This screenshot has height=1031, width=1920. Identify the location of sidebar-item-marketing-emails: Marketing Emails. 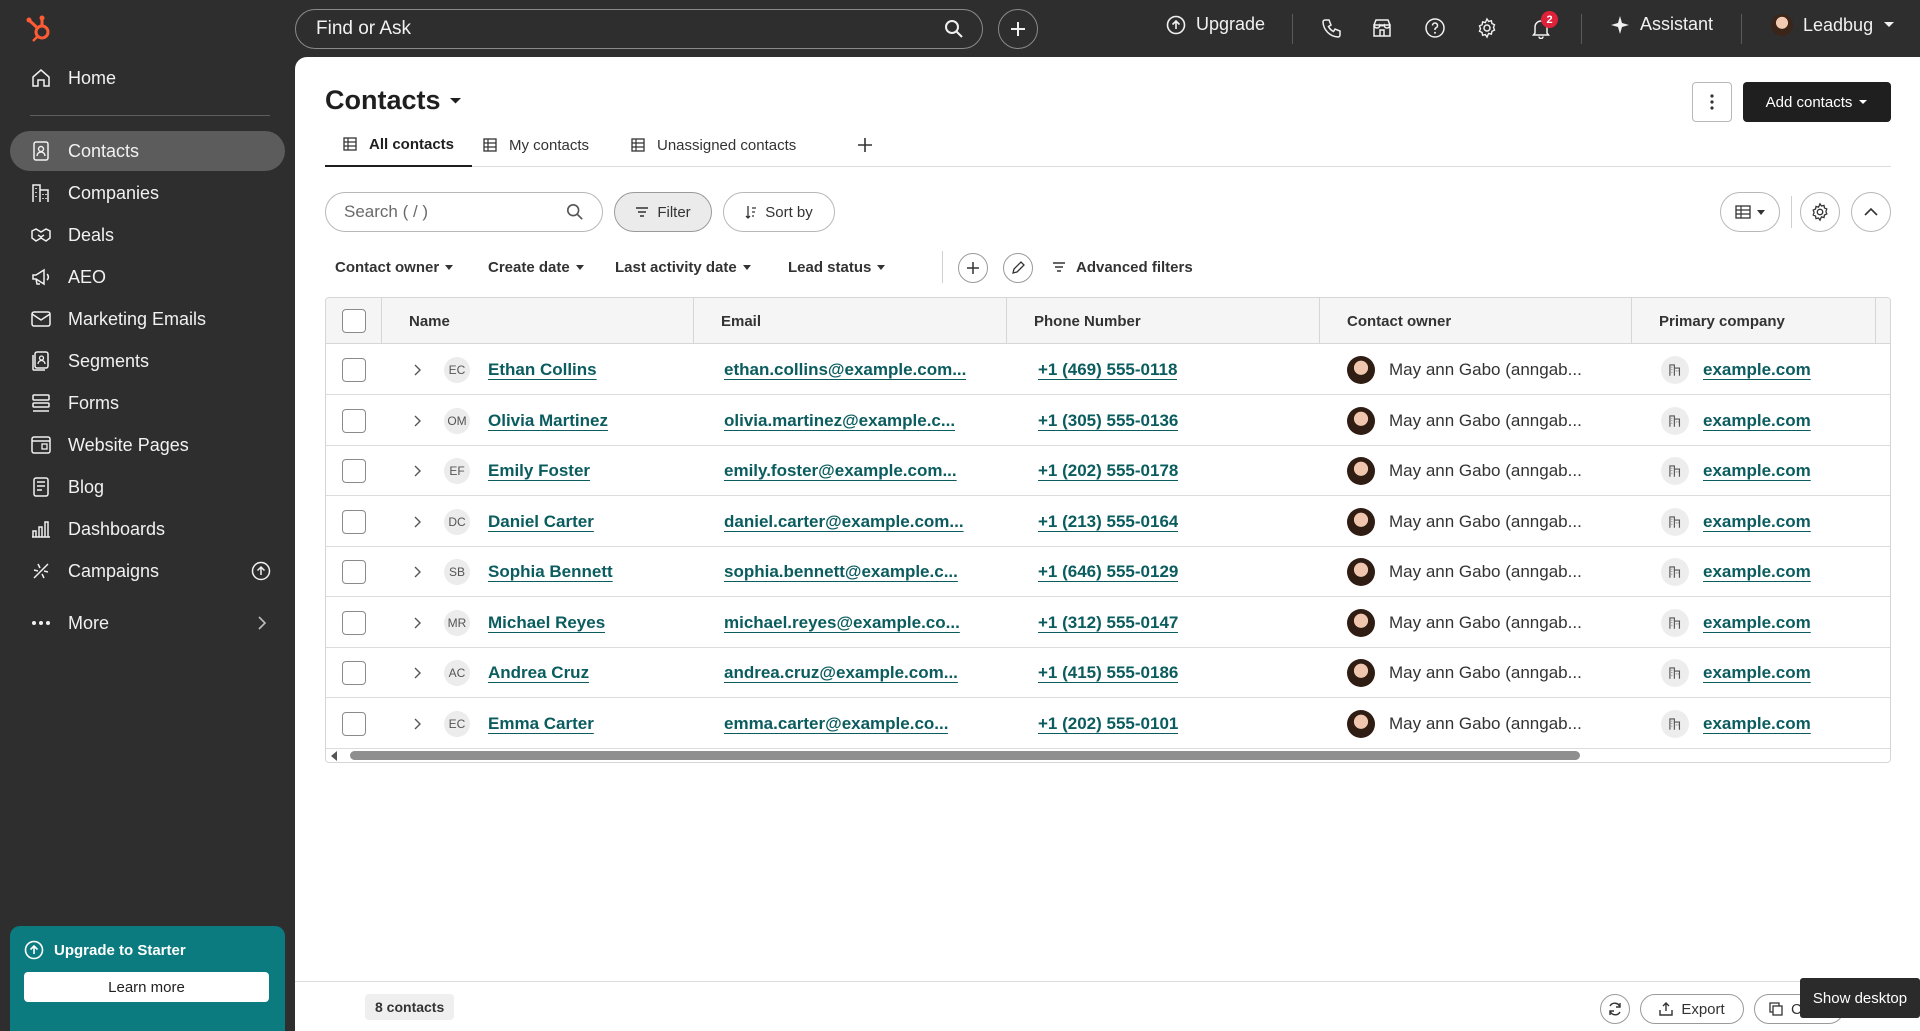
(147, 319).